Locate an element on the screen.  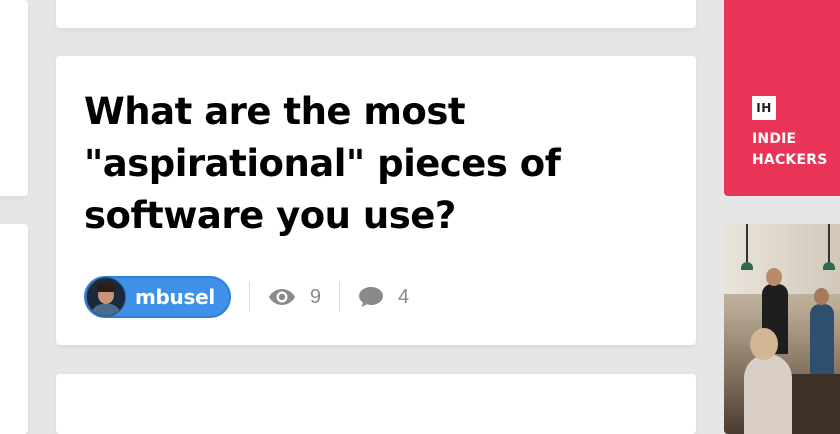
next-post-card is located at coordinates (376, 404).